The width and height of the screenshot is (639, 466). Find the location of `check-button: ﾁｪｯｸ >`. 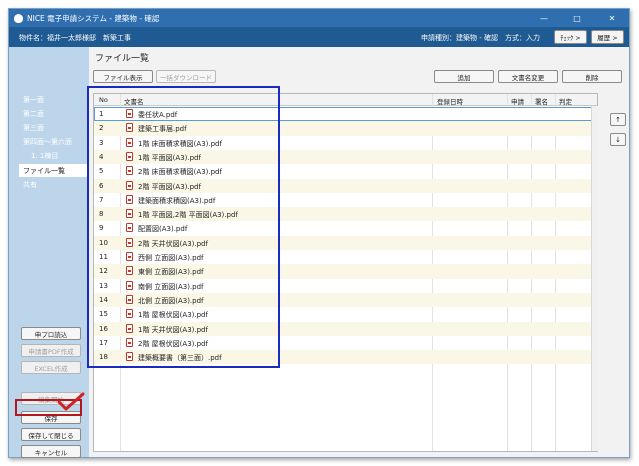

check-button: ﾁｪｯｸ > is located at coordinates (570, 37).